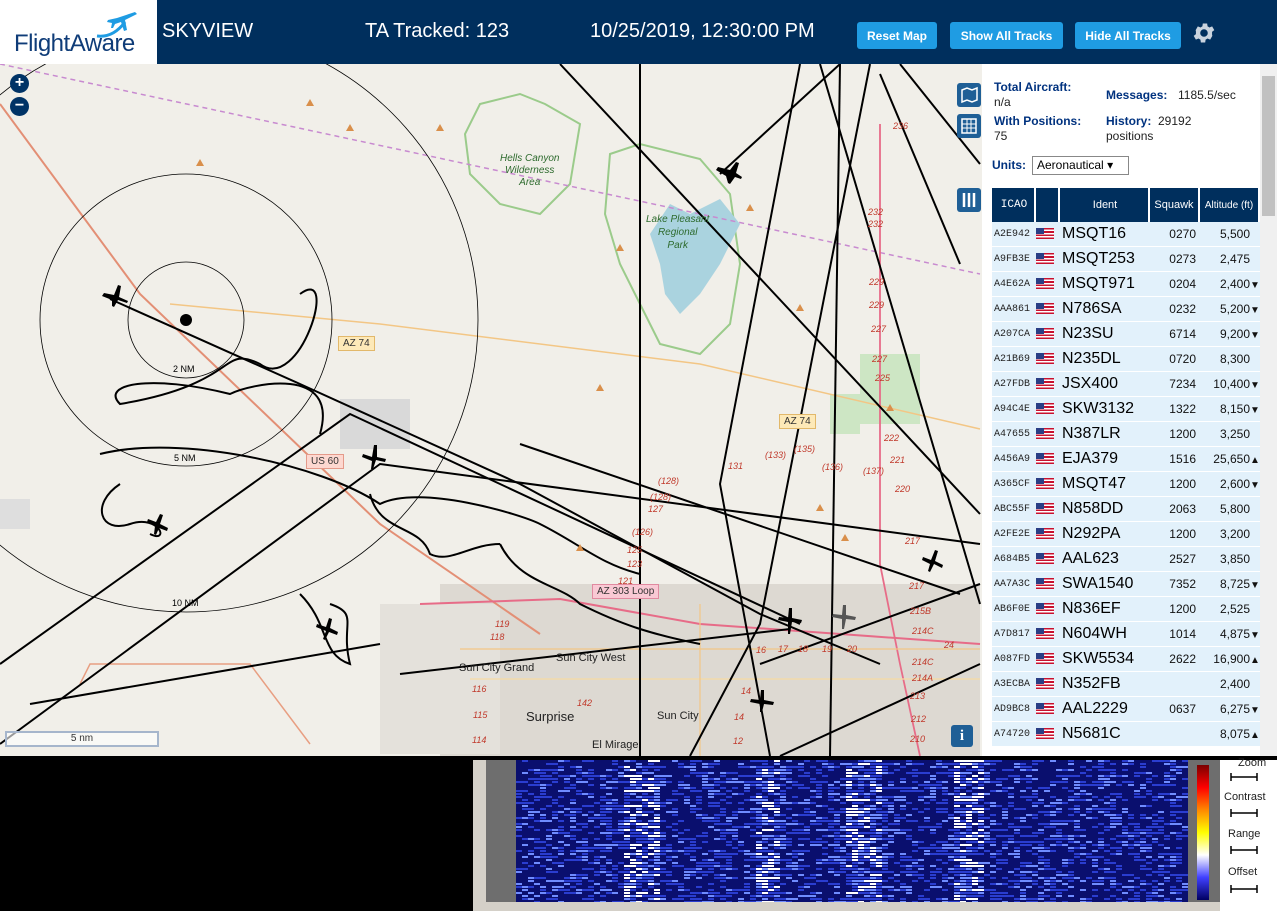 This screenshot has width=1277, height=911. Describe the element at coordinates (1014, 584) in the screenshot. I see `cell-icao: AA7A3C` at that location.